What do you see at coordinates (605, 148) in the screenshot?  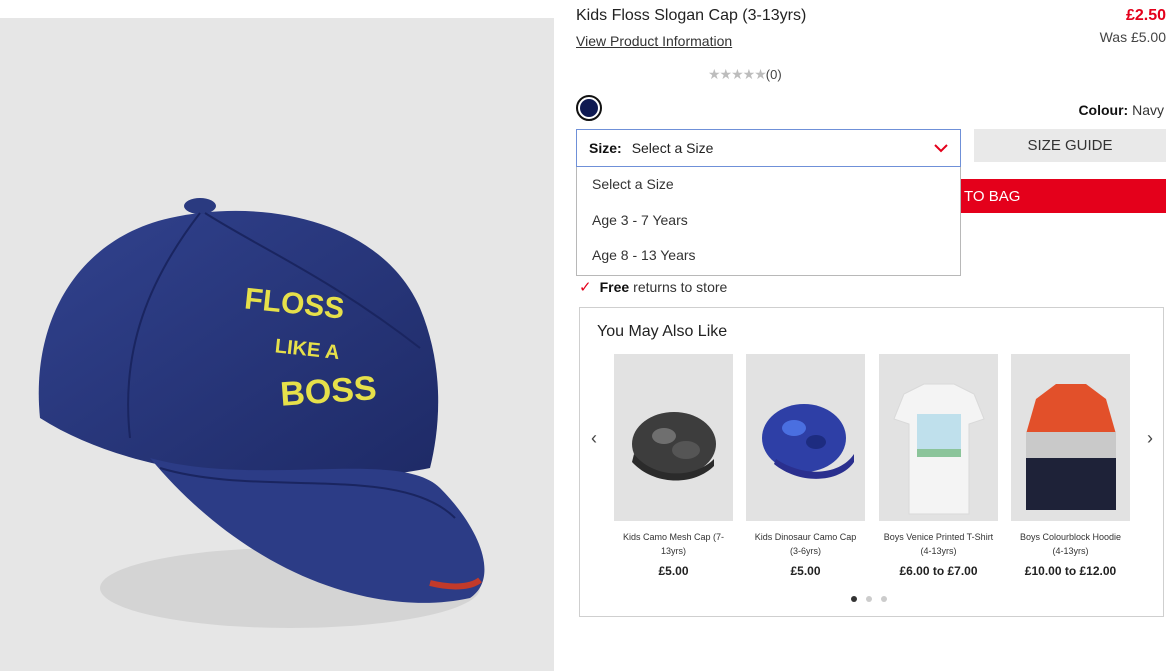 I see `size-label: Size:` at bounding box center [605, 148].